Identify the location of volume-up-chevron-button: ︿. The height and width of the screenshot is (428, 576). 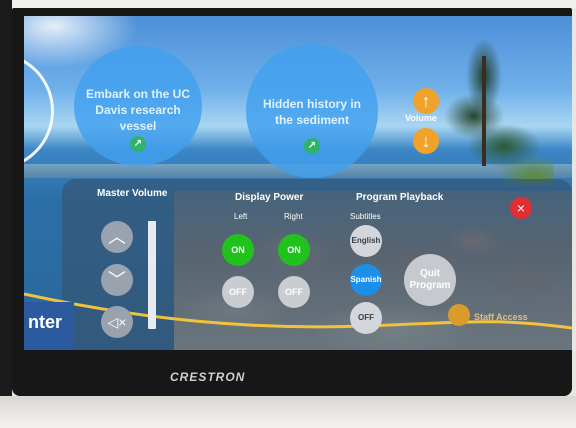
(117, 237).